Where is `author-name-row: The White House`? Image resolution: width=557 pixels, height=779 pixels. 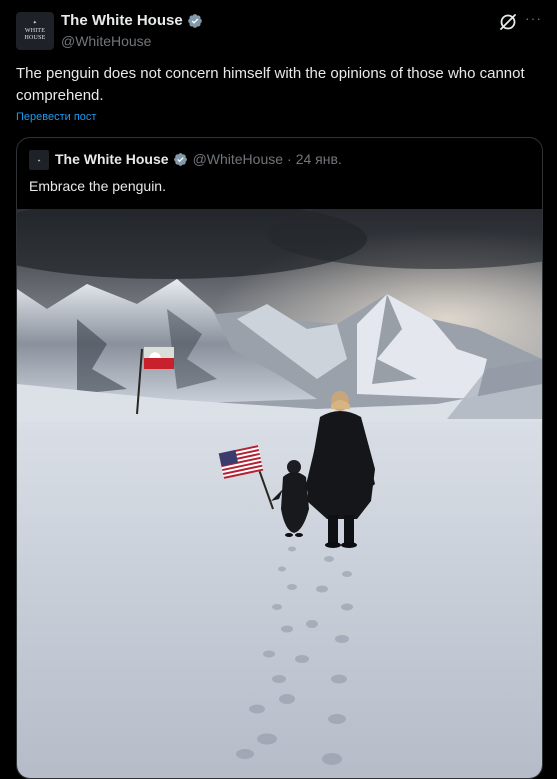
author-name-row: The White House is located at coordinates (132, 20).